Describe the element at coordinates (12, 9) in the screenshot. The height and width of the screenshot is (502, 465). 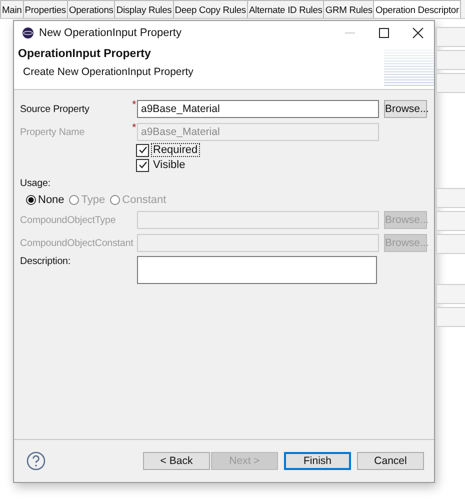
I see `editor-tab: Main` at that location.